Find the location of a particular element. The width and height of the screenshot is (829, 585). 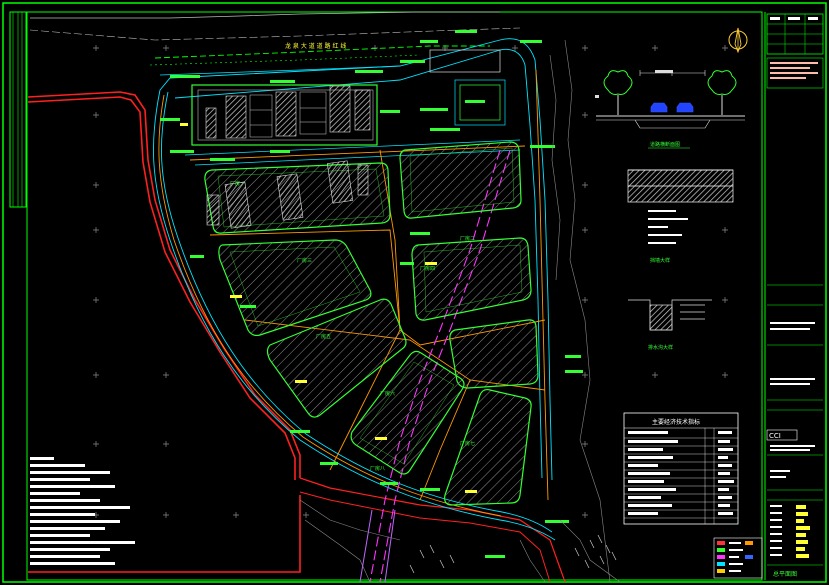

indicator-table: 主要经济技术指标 is located at coordinates (681, 468).